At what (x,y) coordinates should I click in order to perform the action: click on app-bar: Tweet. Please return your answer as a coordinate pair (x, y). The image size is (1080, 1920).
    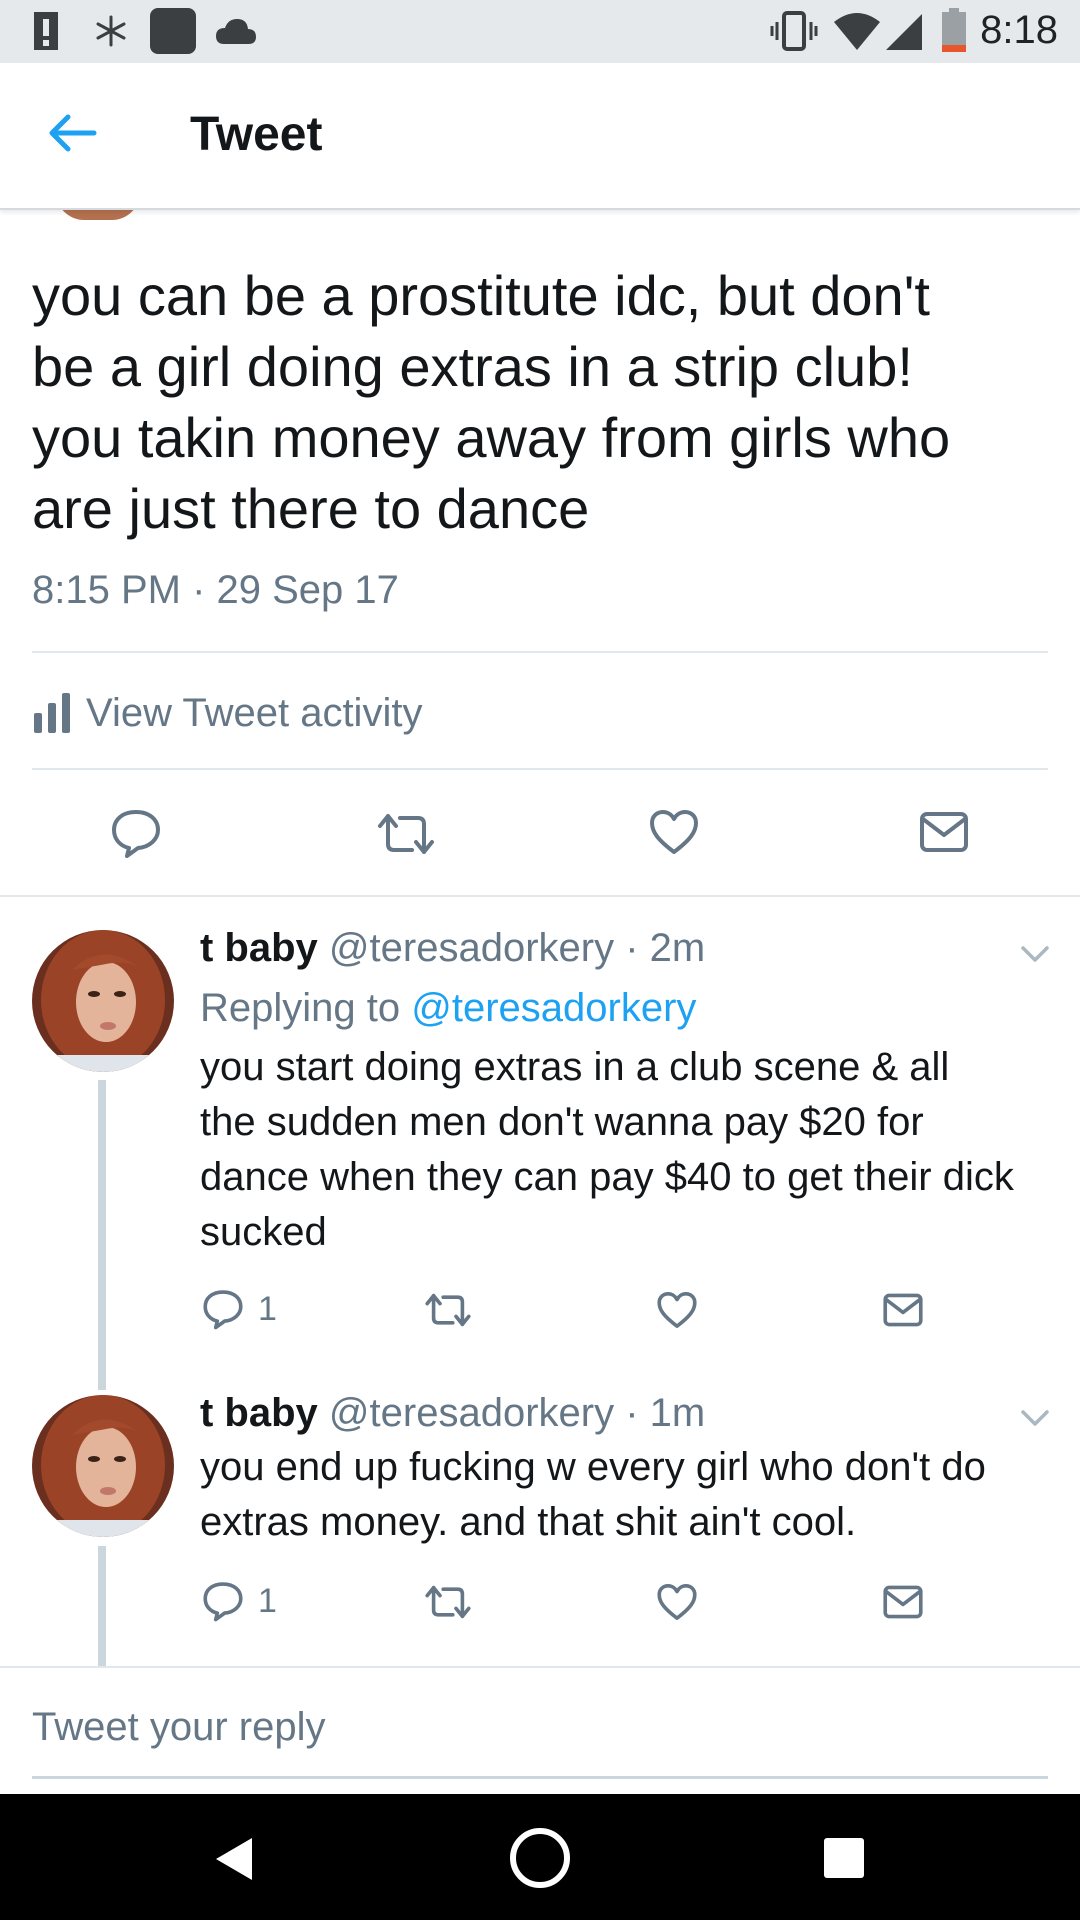
    Looking at the image, I should click on (540, 136).